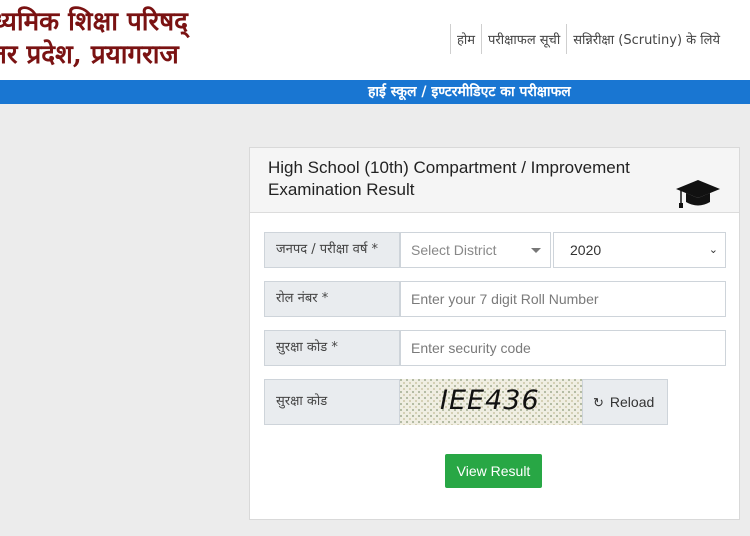 The width and height of the screenshot is (750, 536). Describe the element at coordinates (586, 250) in the screenshot. I see `year-select-value: 2020` at that location.